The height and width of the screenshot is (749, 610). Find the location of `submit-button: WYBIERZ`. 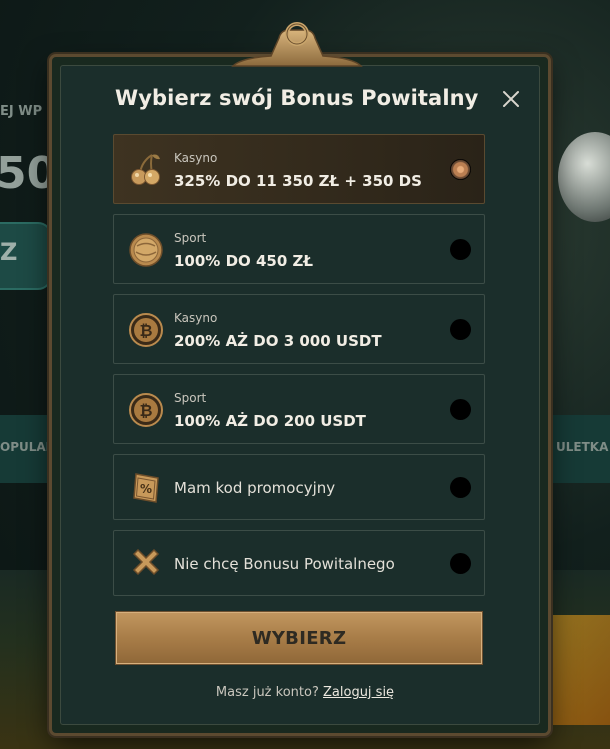

submit-button: WYBIERZ is located at coordinates (299, 638).